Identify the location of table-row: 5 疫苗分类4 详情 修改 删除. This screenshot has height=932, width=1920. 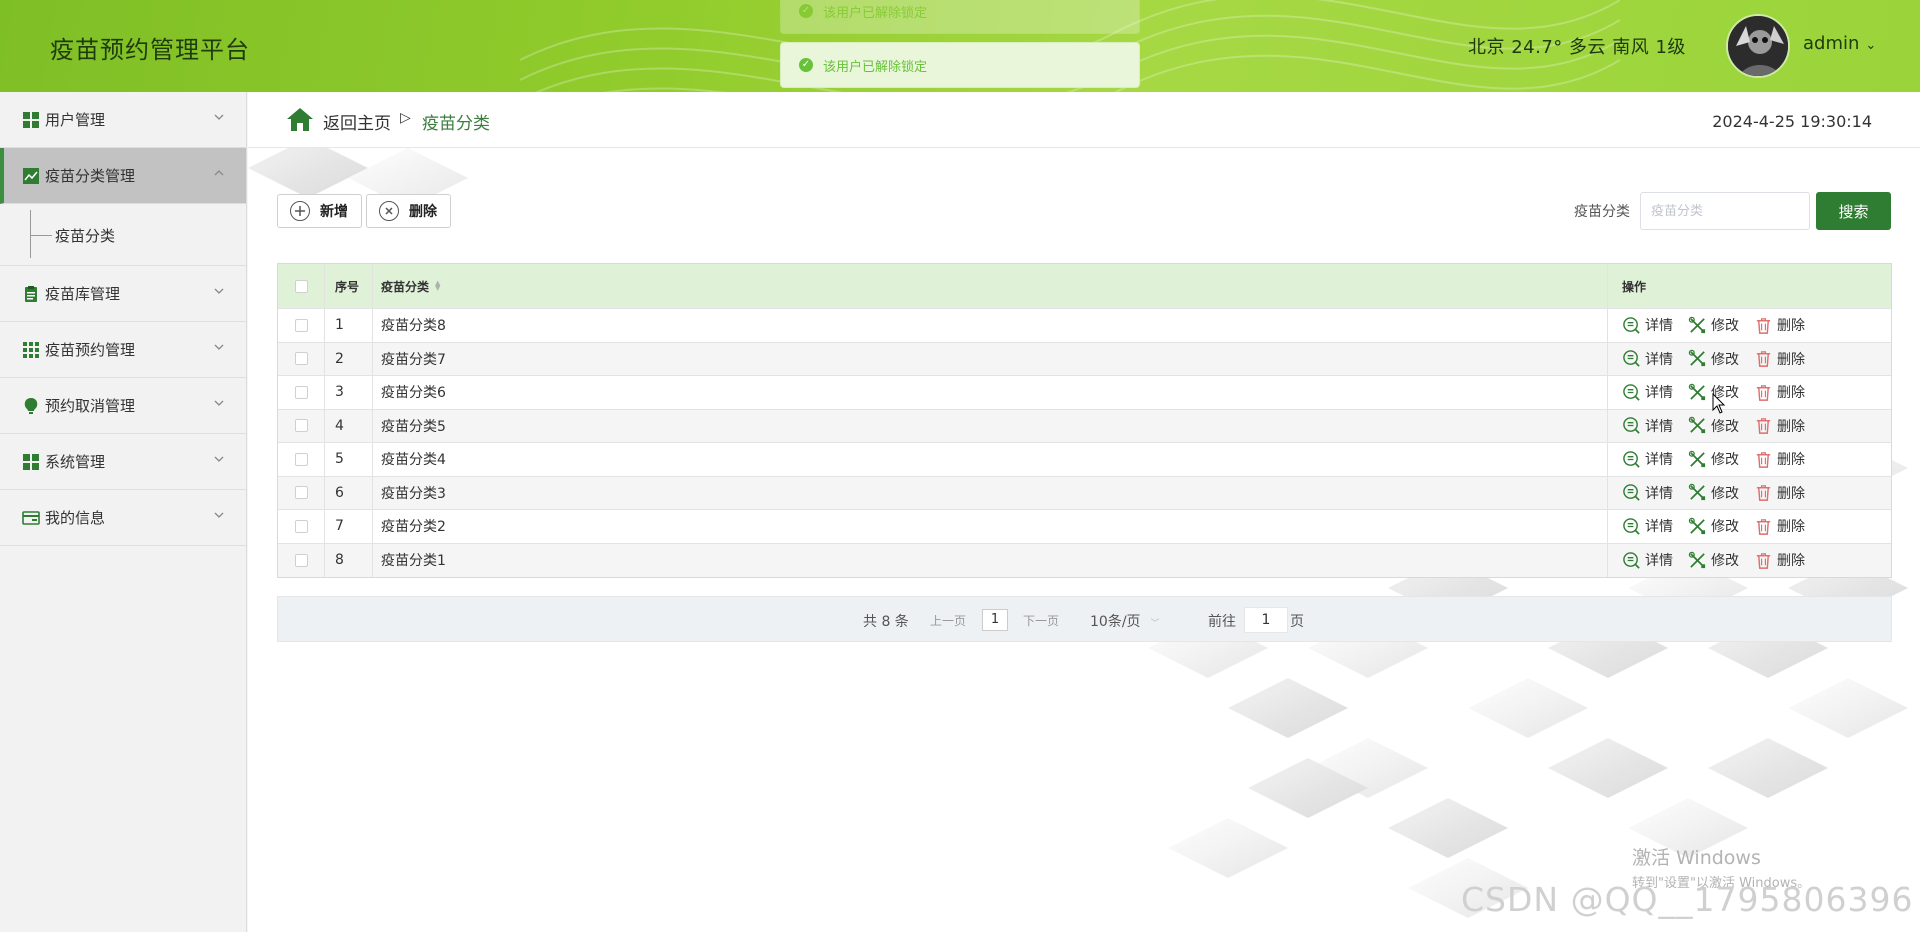
(1084, 460).